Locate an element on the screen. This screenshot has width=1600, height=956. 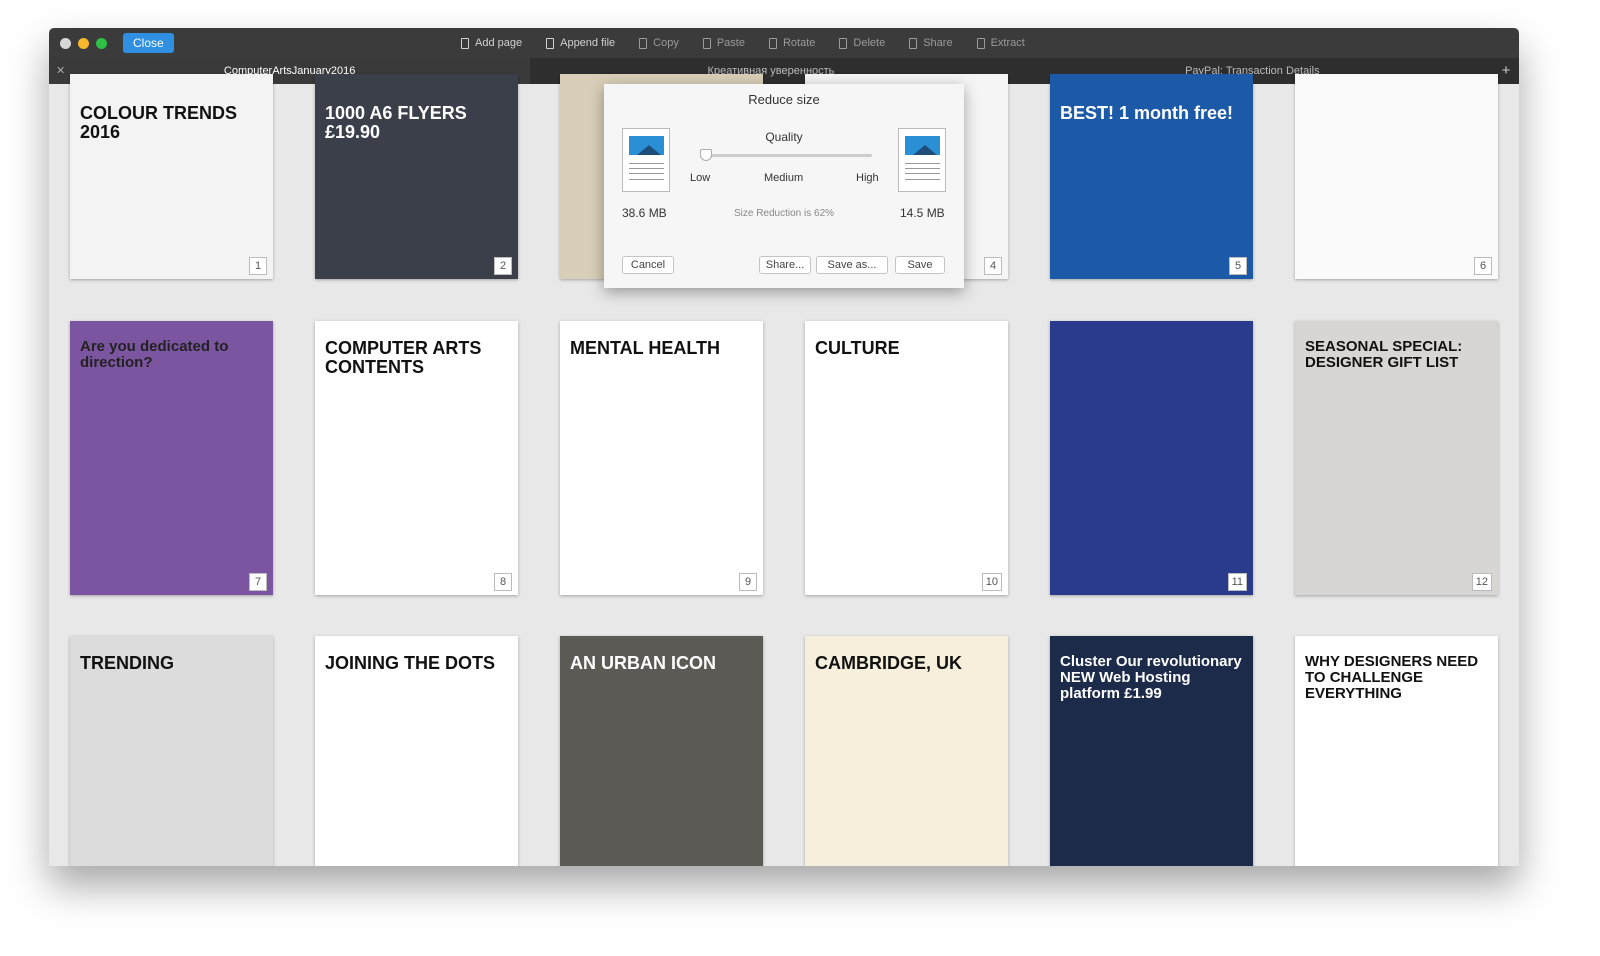
extract-icon is located at coordinates (980, 43).